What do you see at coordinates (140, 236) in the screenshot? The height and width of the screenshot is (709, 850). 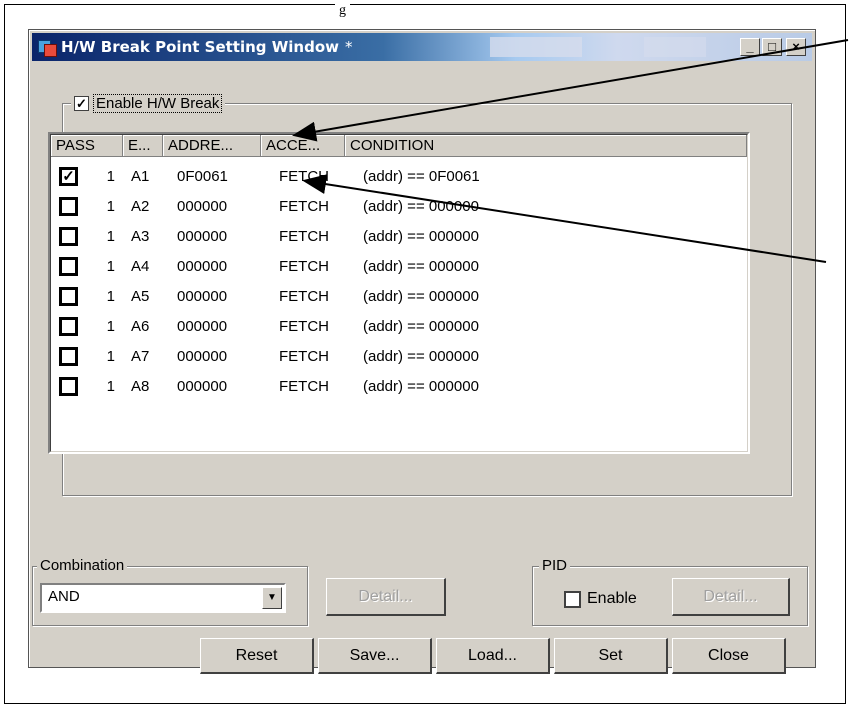 I see `event-name: A3` at bounding box center [140, 236].